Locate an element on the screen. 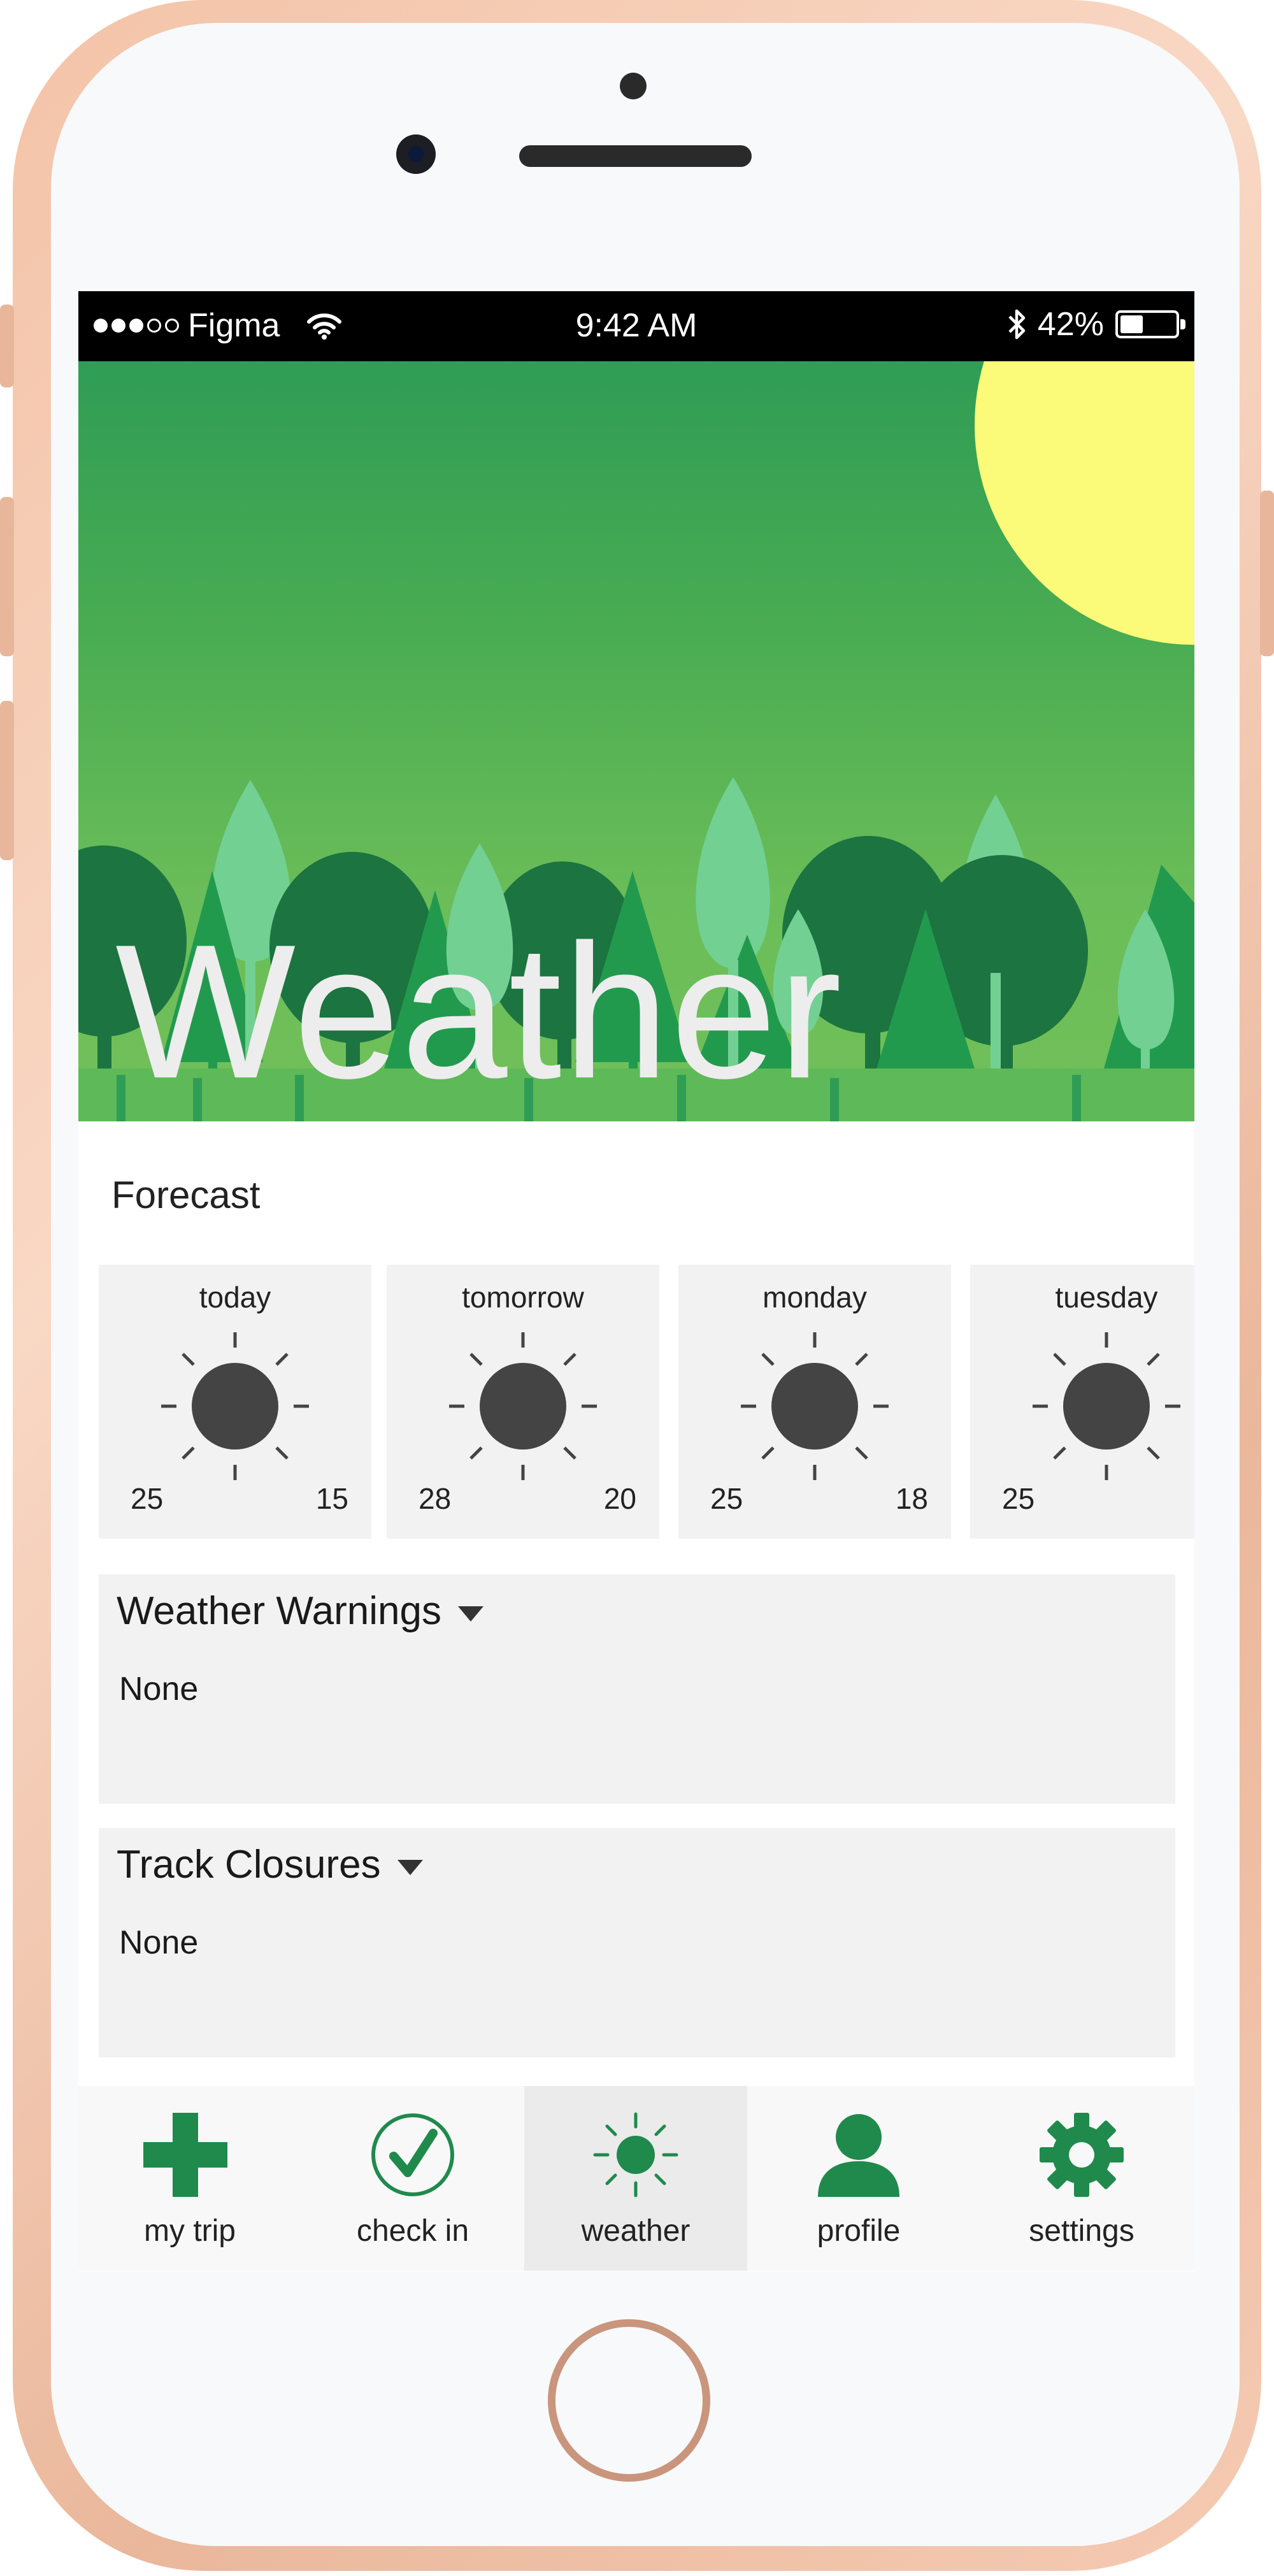 Image resolution: width=1274 pixels, height=2576 pixels. tab-check-in: check in is located at coordinates (412, 2178).